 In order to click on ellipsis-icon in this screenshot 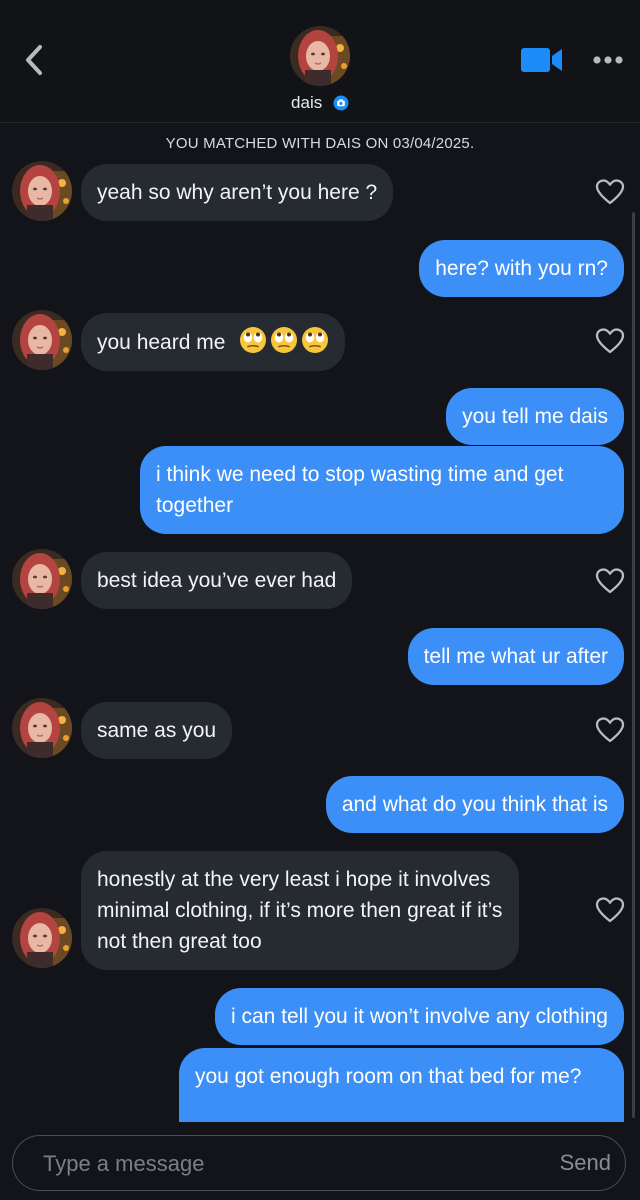, I will do `click(608, 60)`.